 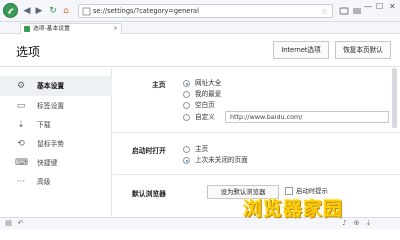 I want to click on settings-tab-icon, so click(x=27, y=29).